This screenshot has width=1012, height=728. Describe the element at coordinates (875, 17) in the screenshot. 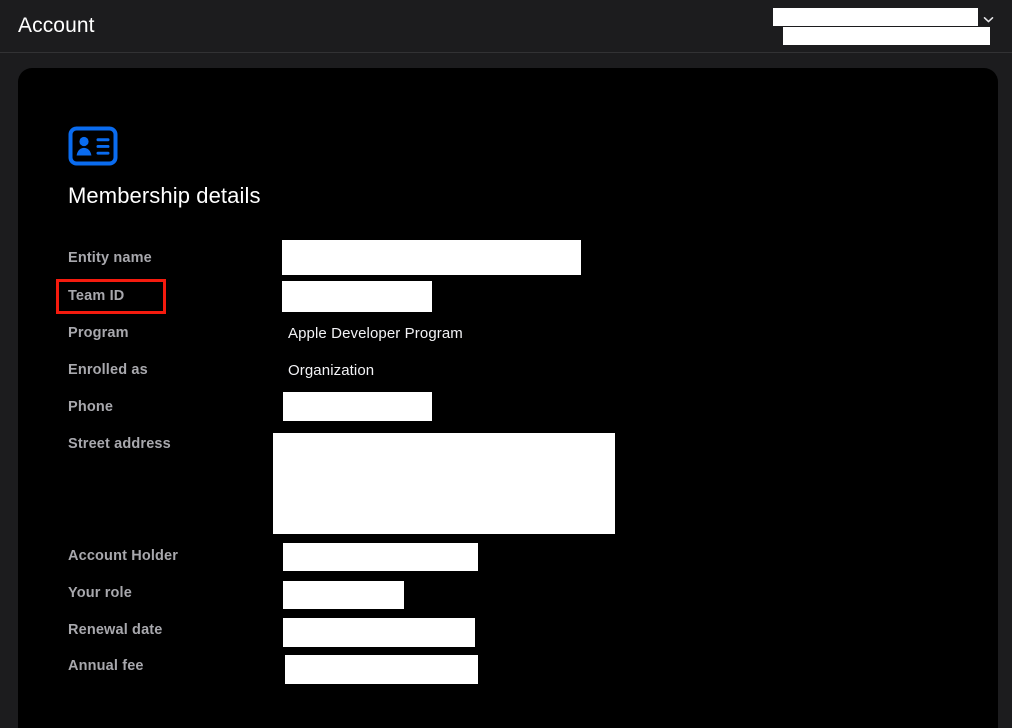

I see `account-selector-redacted` at that location.